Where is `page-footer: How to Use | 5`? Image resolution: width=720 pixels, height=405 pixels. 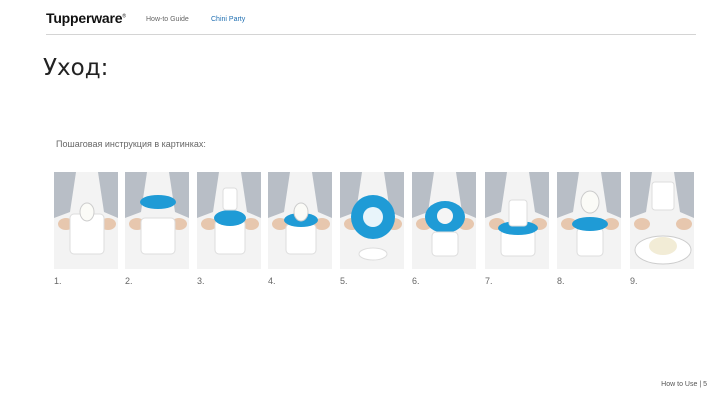
page-footer: How to Use | 5 is located at coordinates (684, 384).